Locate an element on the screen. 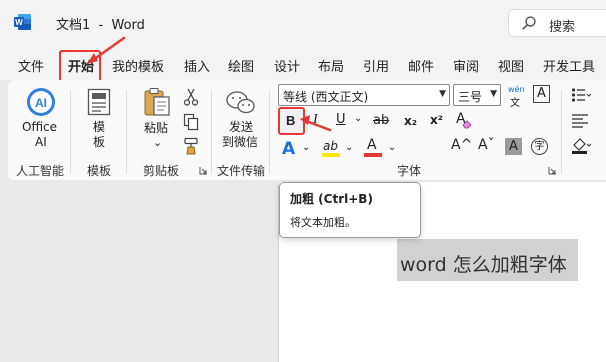 This screenshot has width=606, height=362. tooltip-description: 将文本加粗。 is located at coordinates (323, 222).